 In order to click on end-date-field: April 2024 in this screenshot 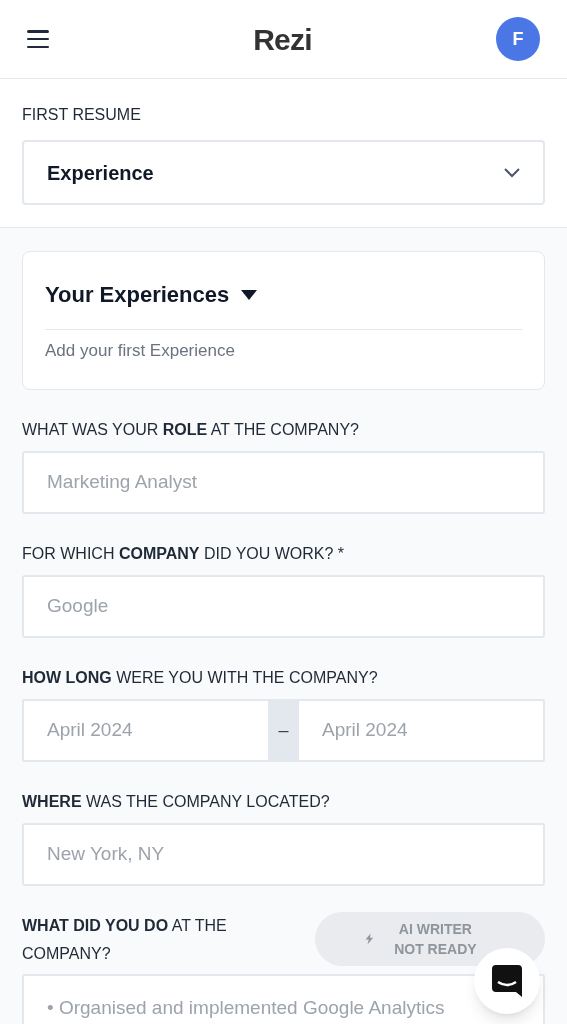, I will do `click(421, 730)`.